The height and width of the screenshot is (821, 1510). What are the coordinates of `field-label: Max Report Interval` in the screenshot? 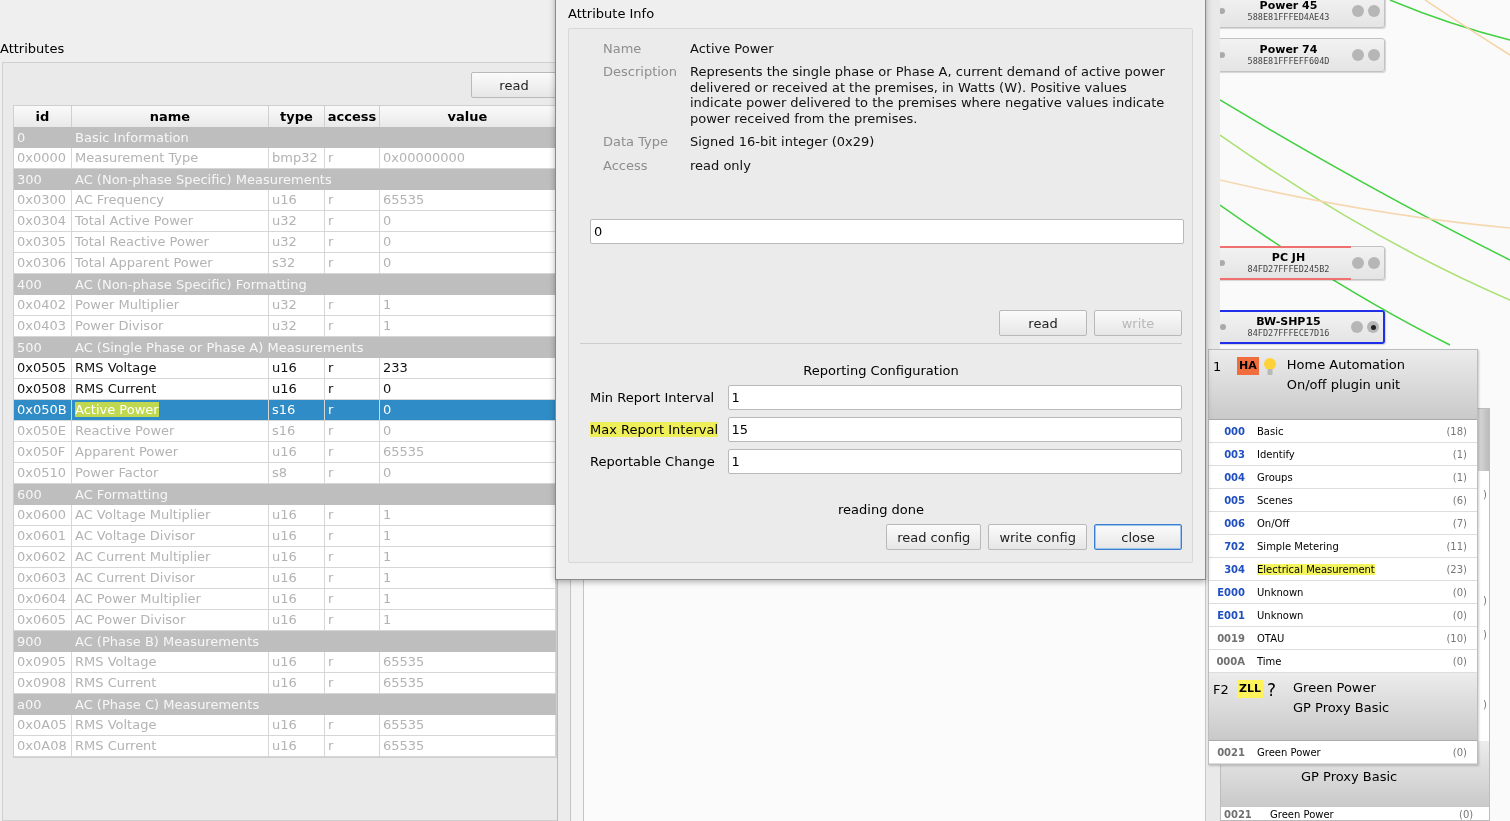 It's located at (655, 429).